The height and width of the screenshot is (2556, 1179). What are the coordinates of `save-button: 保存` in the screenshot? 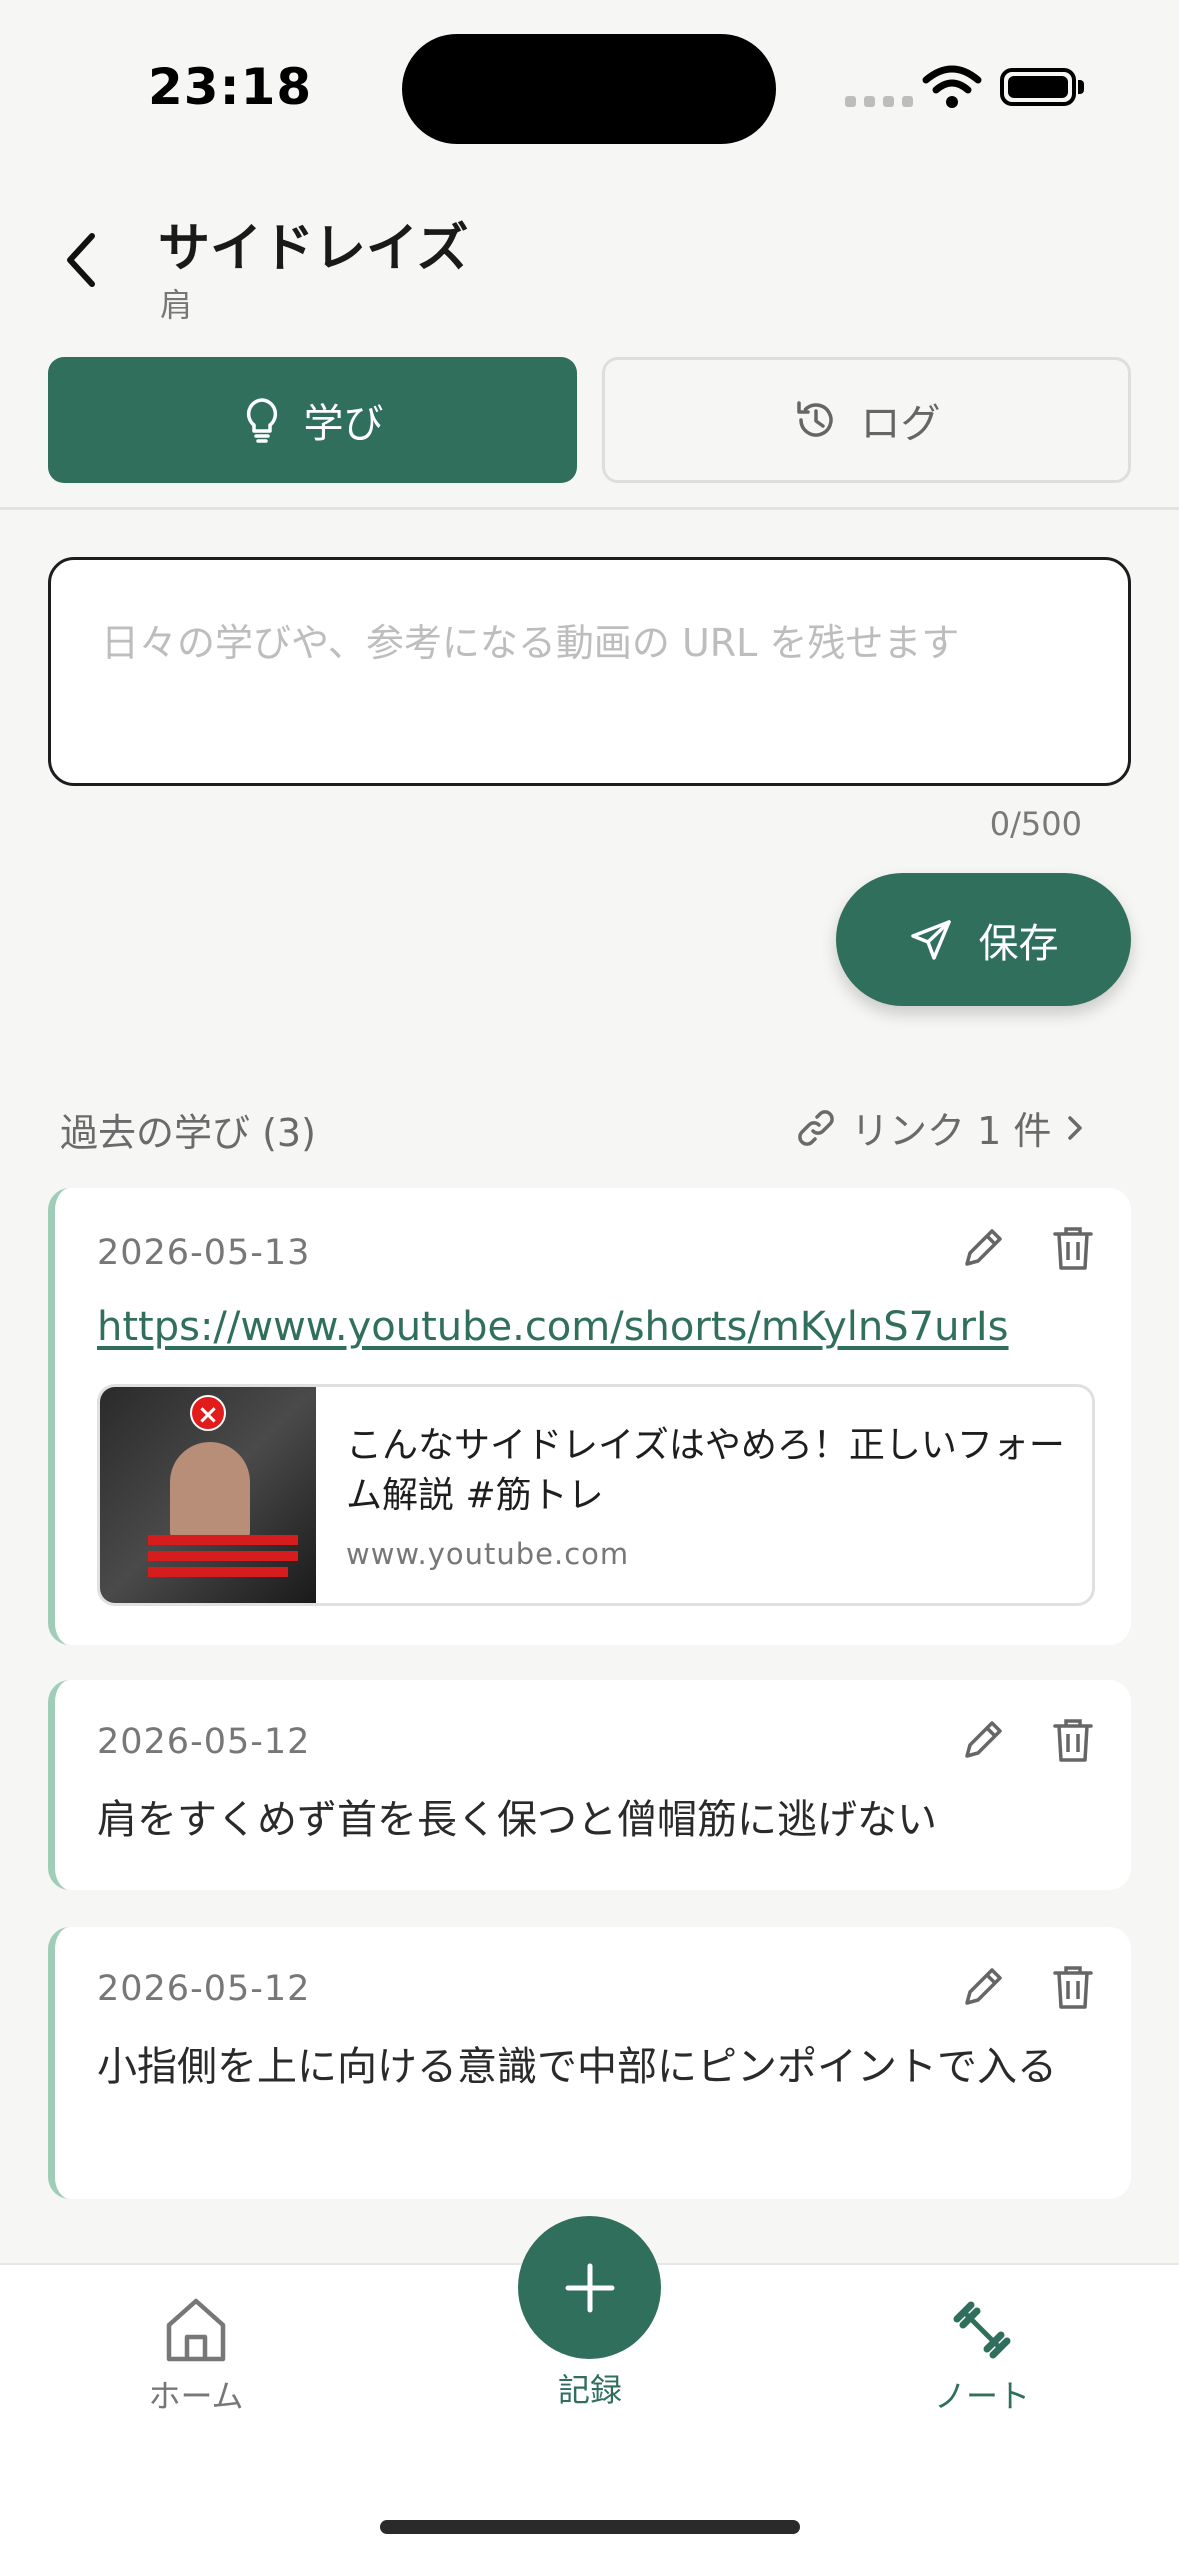 It's located at (983, 939).